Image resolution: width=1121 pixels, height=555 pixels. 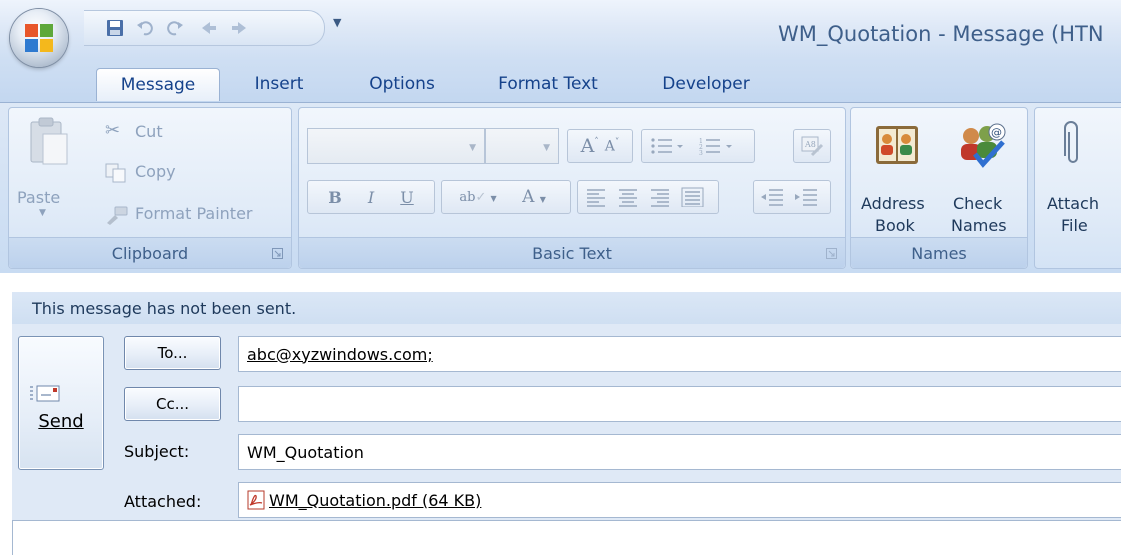 I want to click on paste-icon, so click(x=49, y=141).